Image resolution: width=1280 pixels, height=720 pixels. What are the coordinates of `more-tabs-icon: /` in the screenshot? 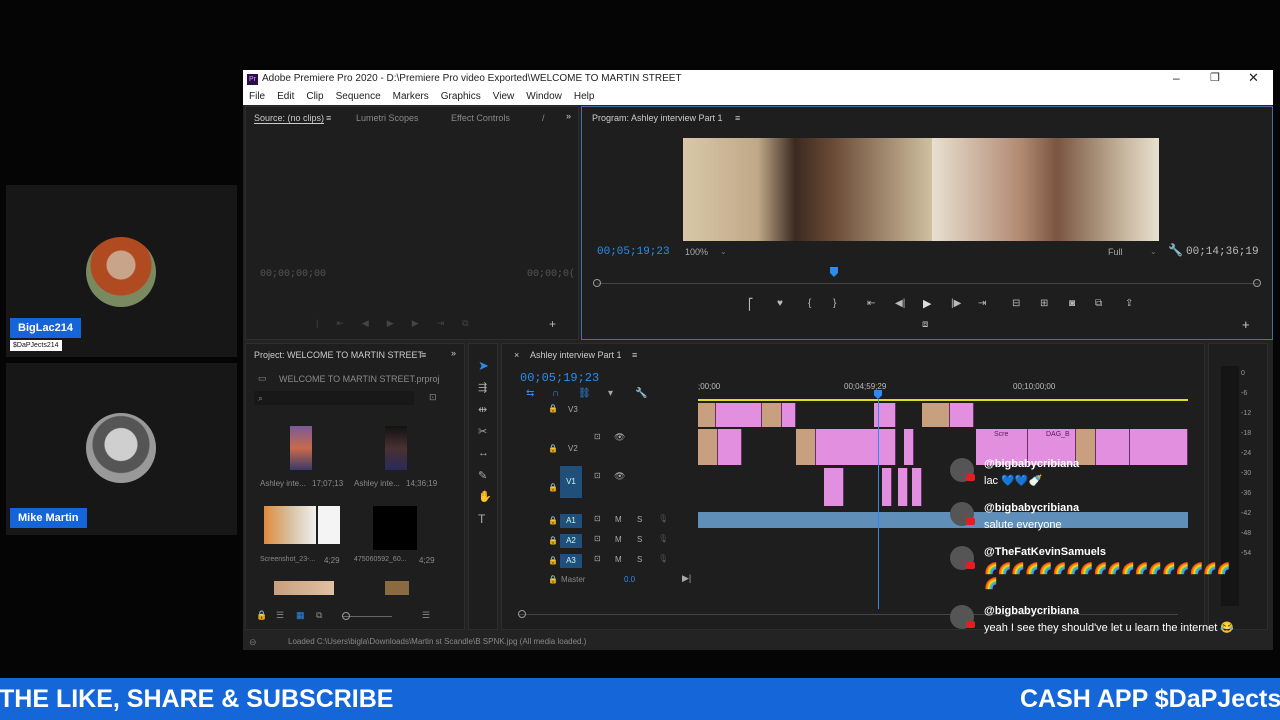 It's located at (543, 118).